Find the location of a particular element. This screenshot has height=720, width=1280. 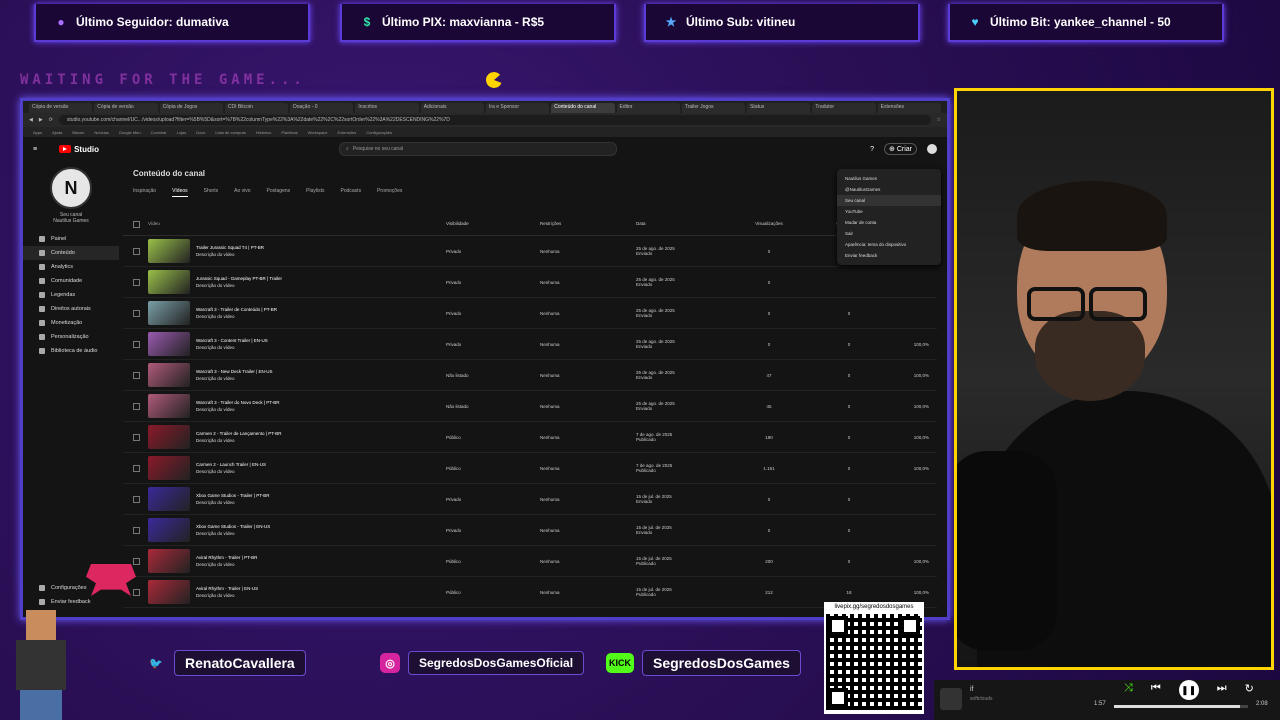

column-header: Visibilidade is located at coordinates (493, 226).